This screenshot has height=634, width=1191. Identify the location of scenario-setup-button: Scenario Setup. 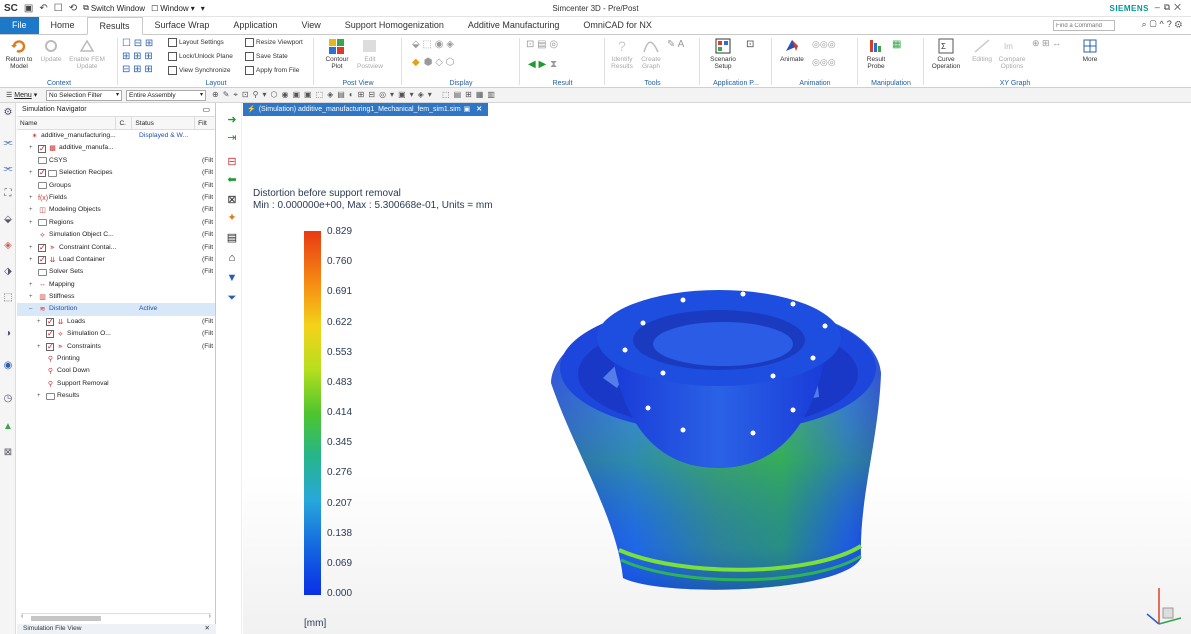
(723, 53).